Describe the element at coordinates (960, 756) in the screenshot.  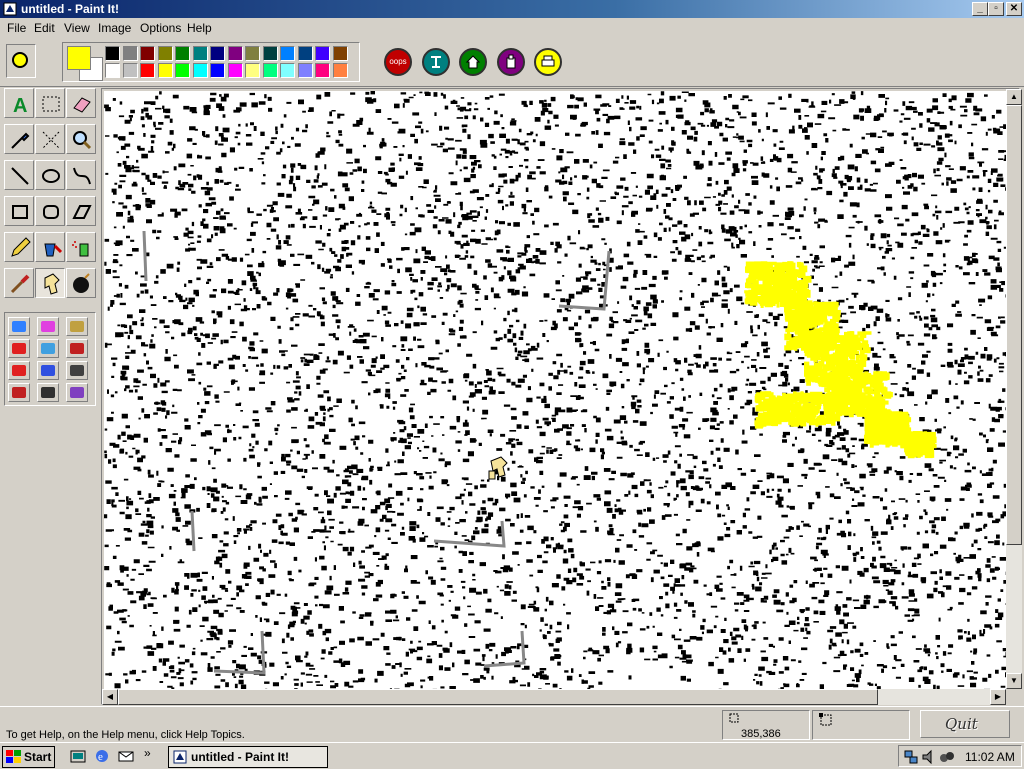
I see `system-tray: 11:02 AM` at that location.